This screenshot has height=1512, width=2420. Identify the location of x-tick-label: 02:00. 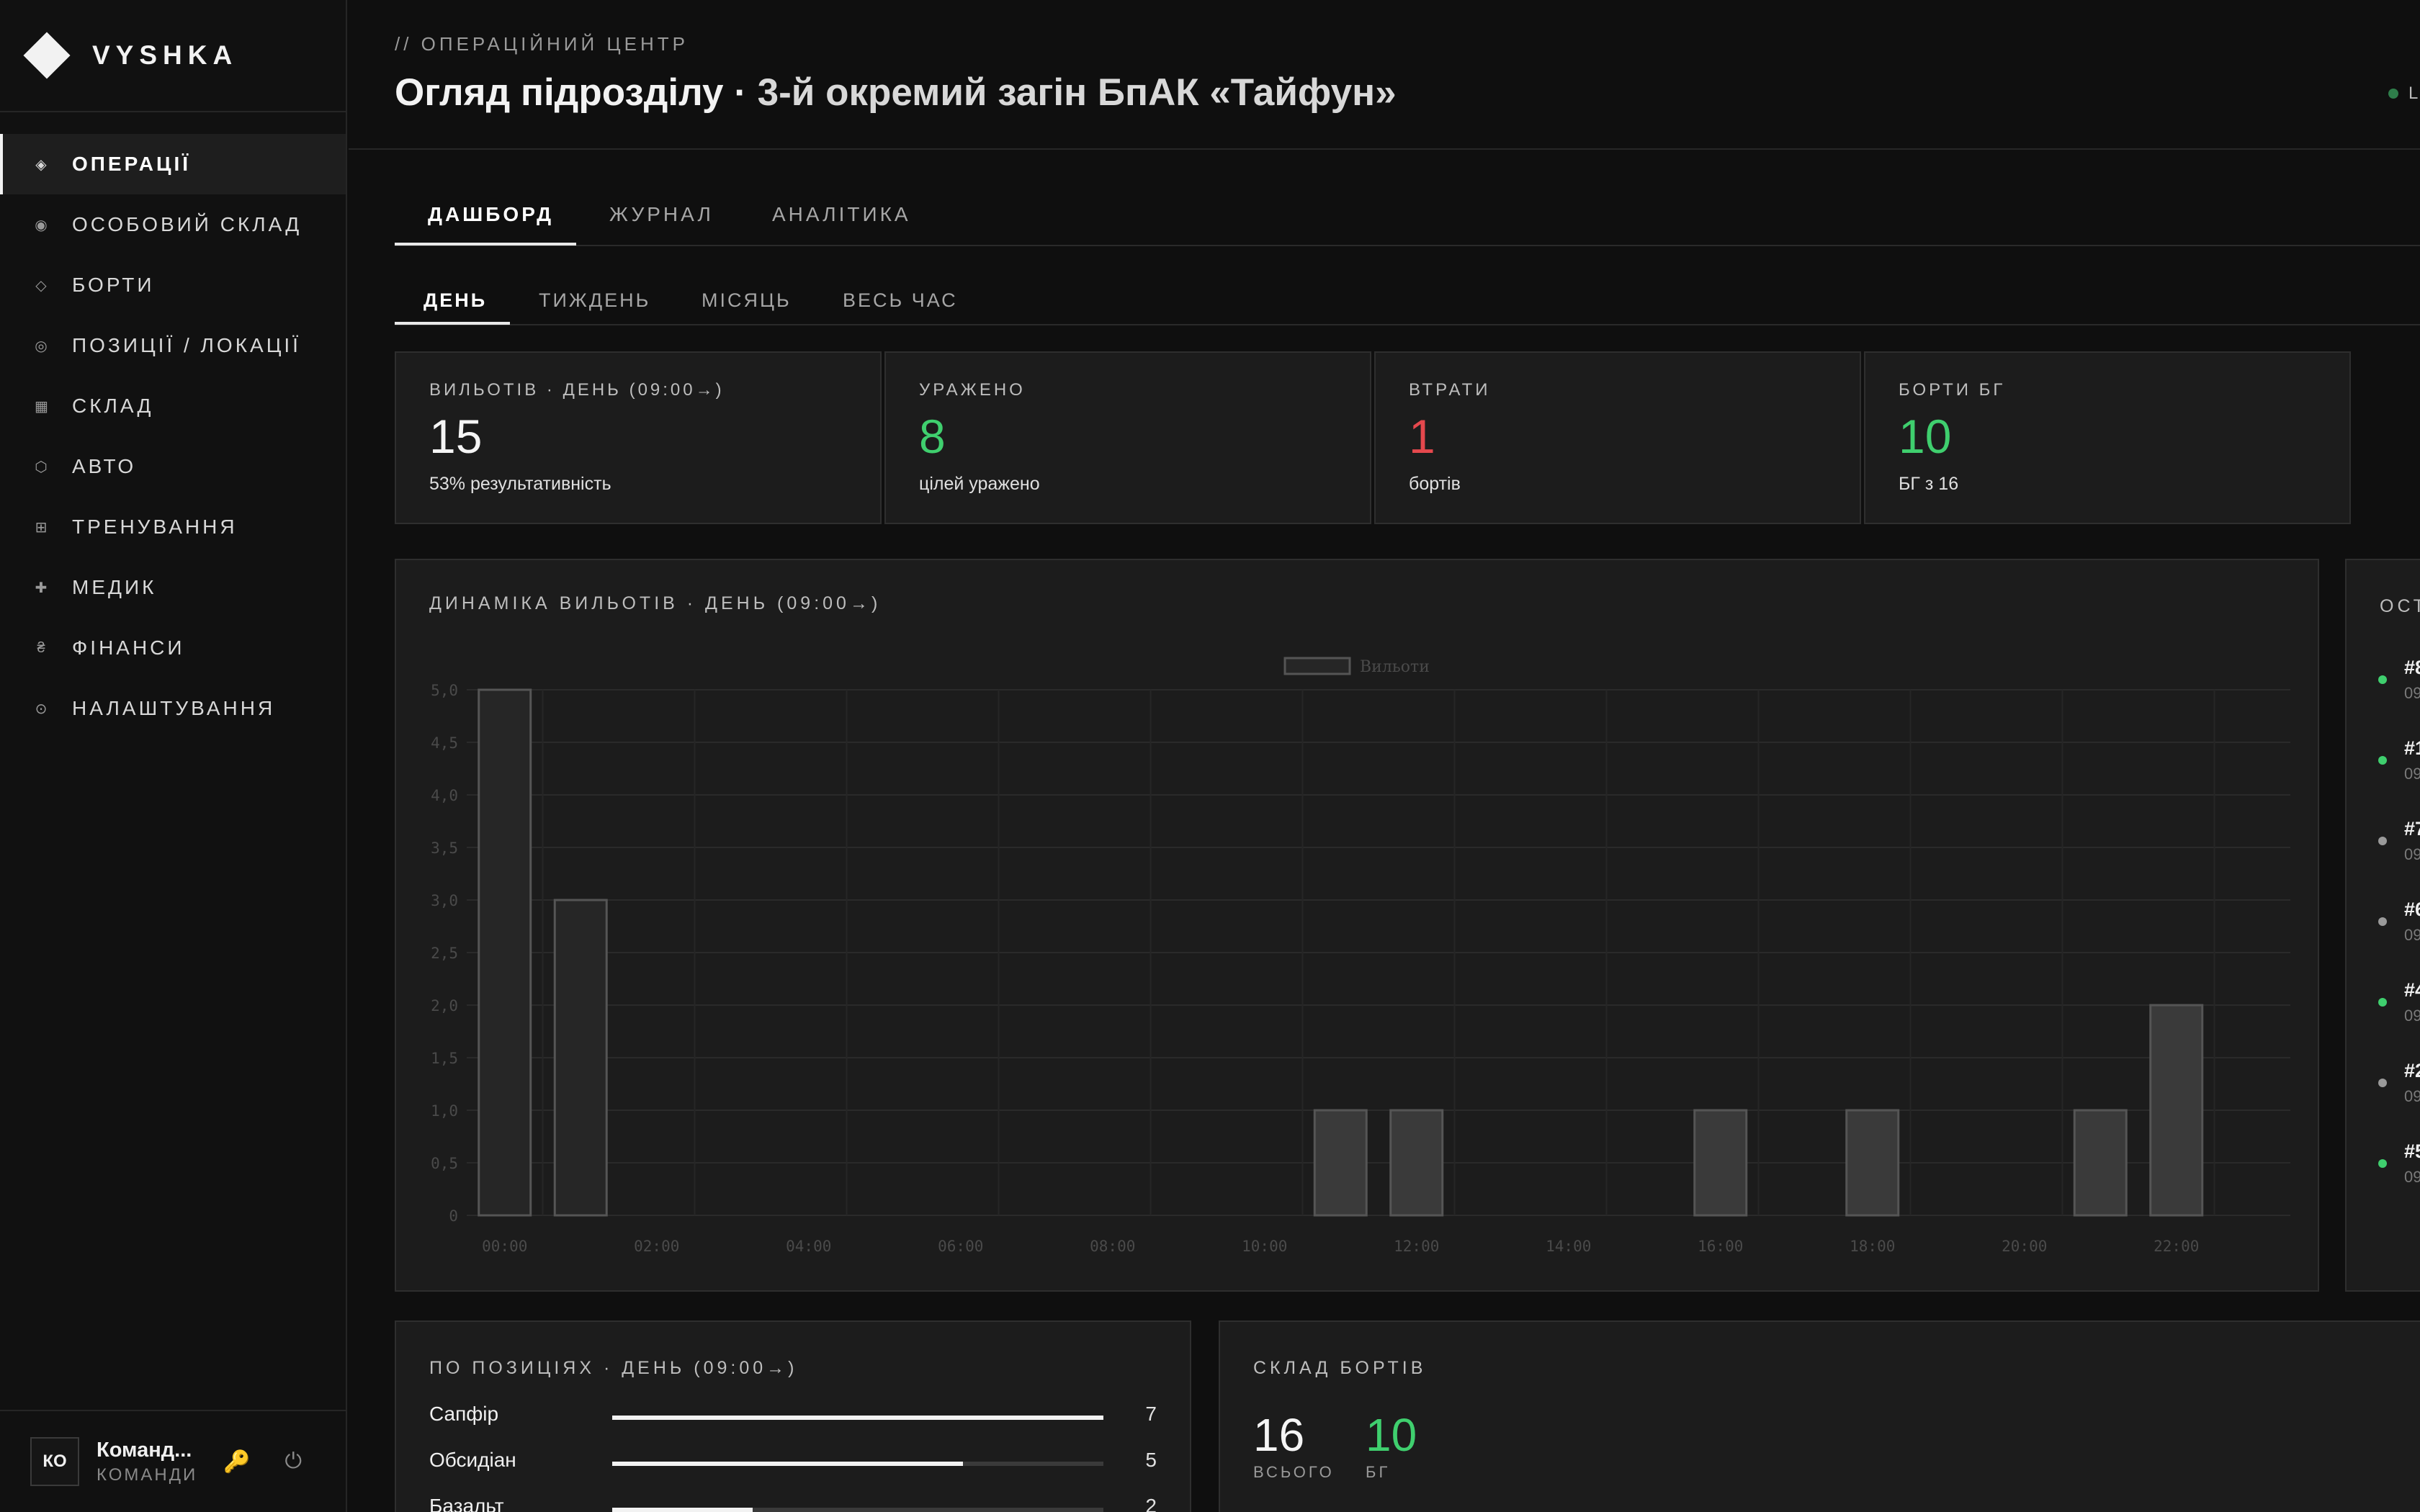
(656, 1246).